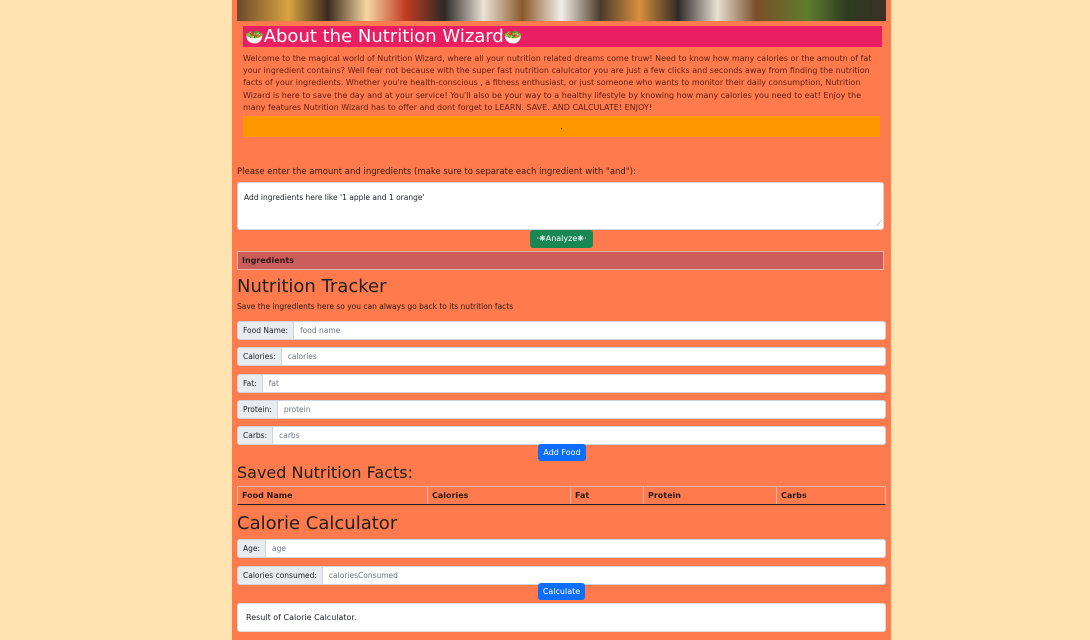  Describe the element at coordinates (499, 495) in the screenshot. I see `column-calories: Calories` at that location.